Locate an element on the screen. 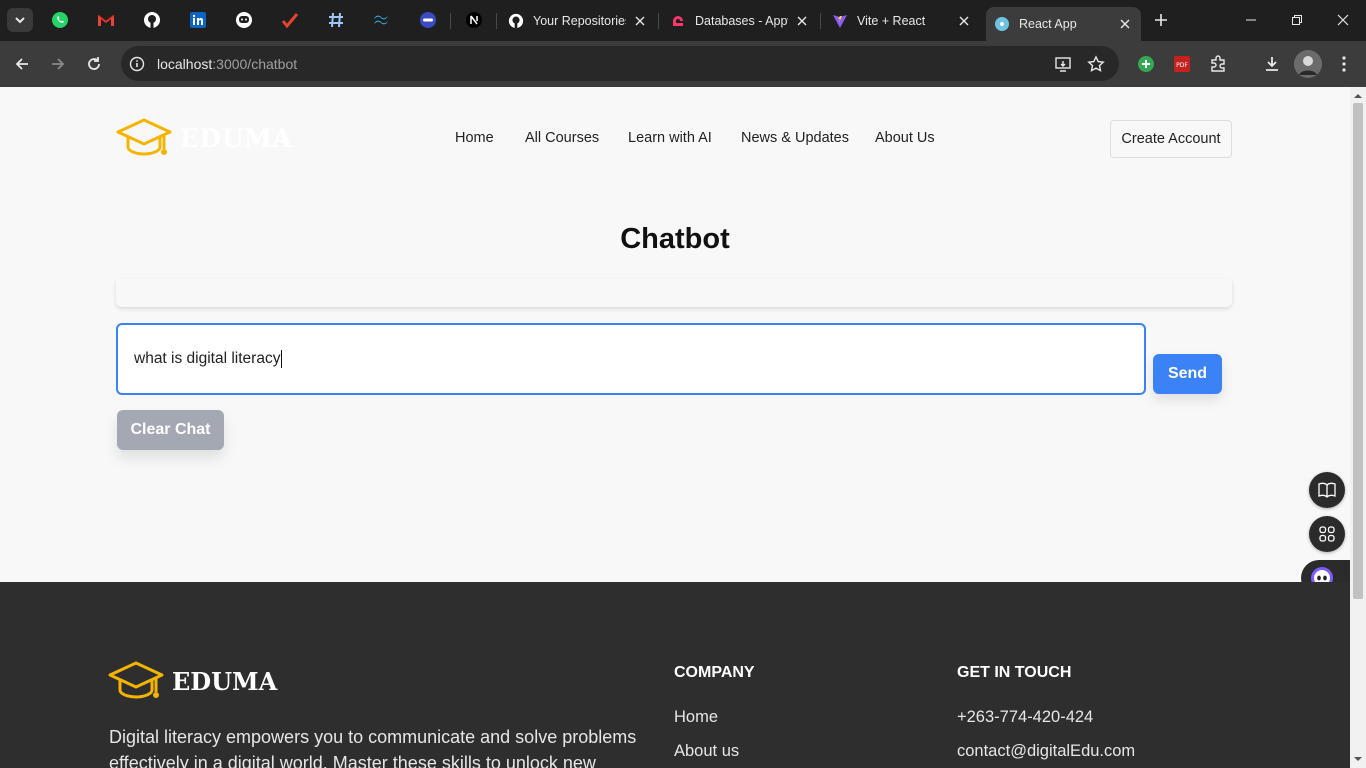 Image resolution: width=1366 pixels, height=768 pixels. scroll-up-arrow-icon is located at coordinates (1358, 96).